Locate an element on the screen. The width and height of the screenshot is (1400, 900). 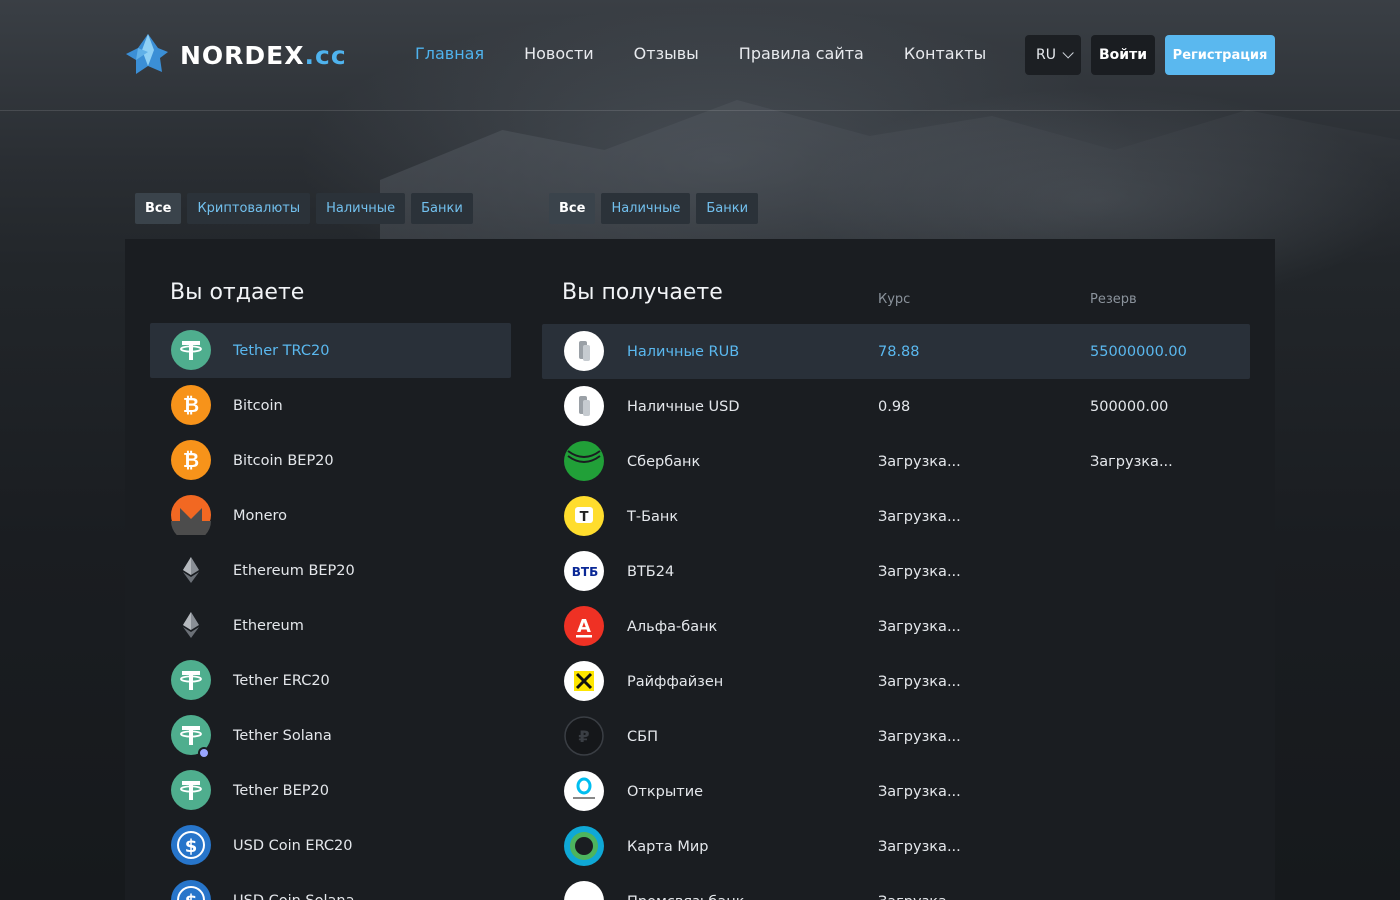
give-currency-row: Tether Solana is located at coordinates (330, 735).